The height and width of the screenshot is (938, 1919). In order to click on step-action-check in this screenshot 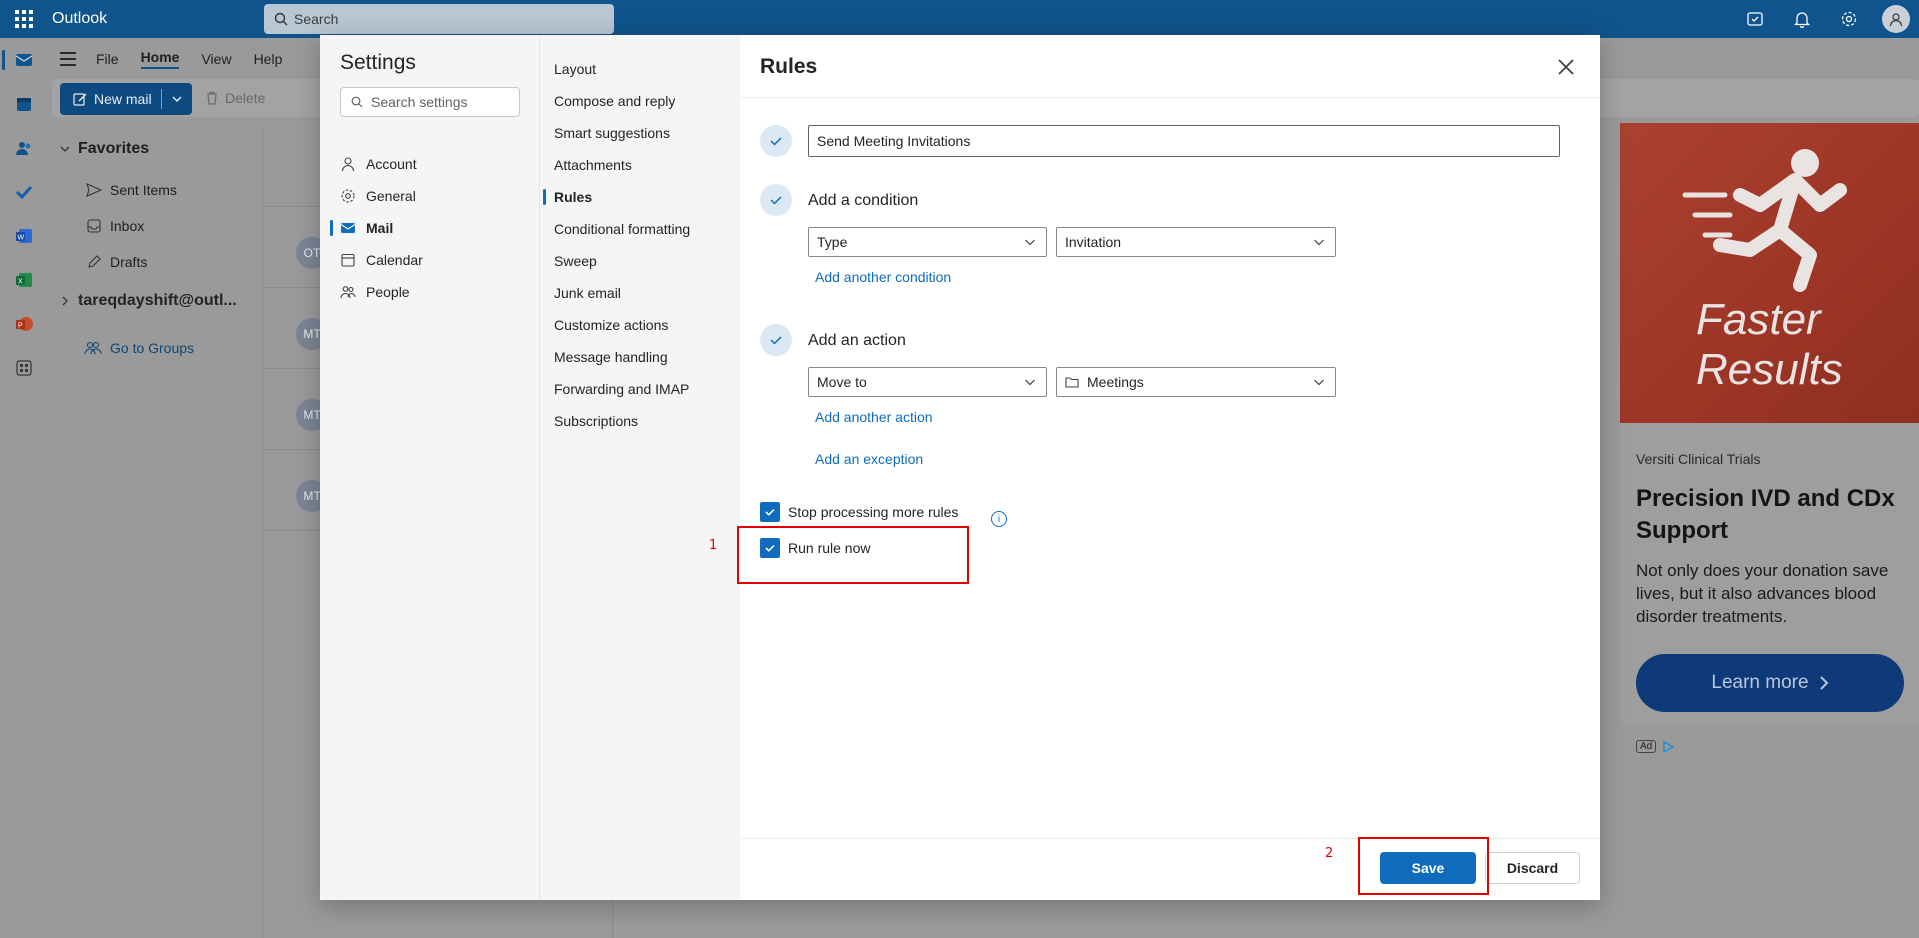, I will do `click(776, 340)`.